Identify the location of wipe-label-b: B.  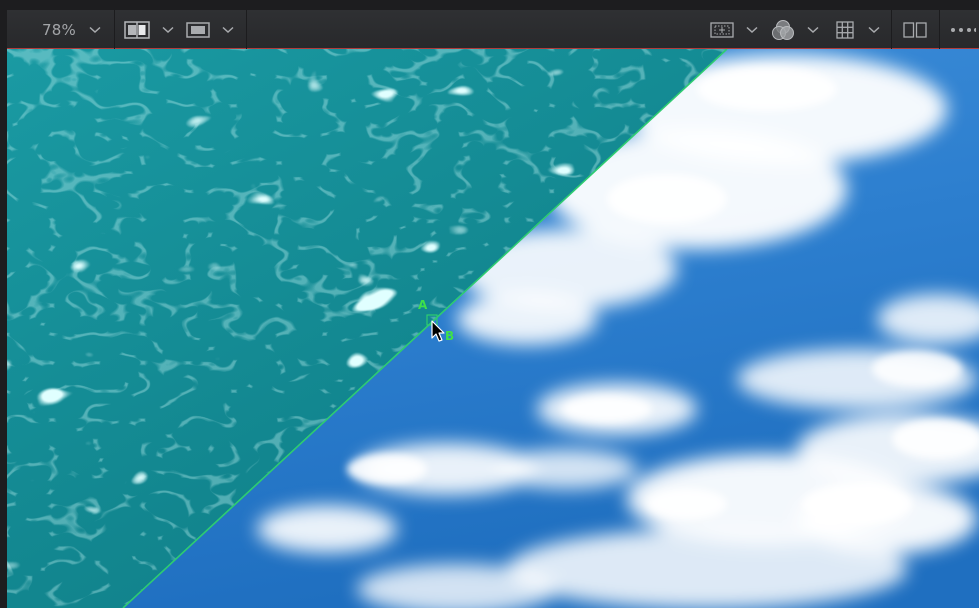
(449, 336).